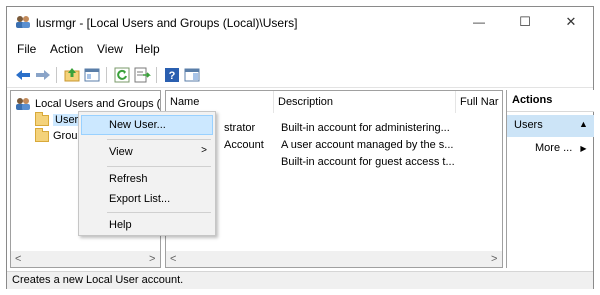  I want to click on export-list-icon, so click(142, 75).